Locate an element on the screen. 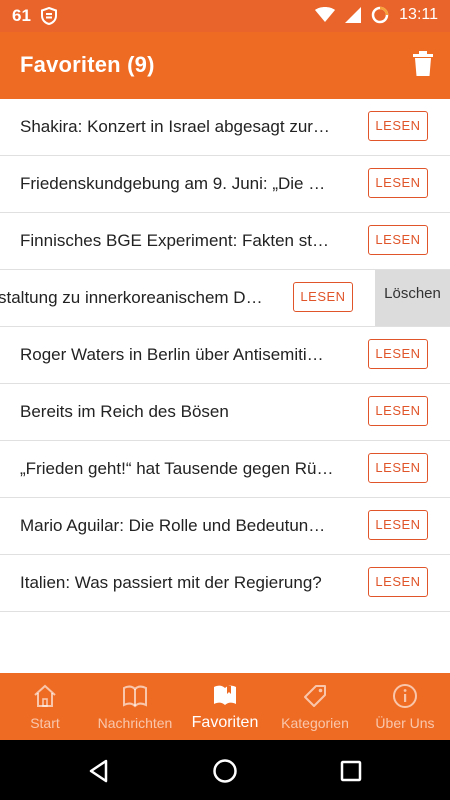 Image resolution: width=450 pixels, height=800 pixels. page-title: Favoriten (9) is located at coordinates (87, 64).